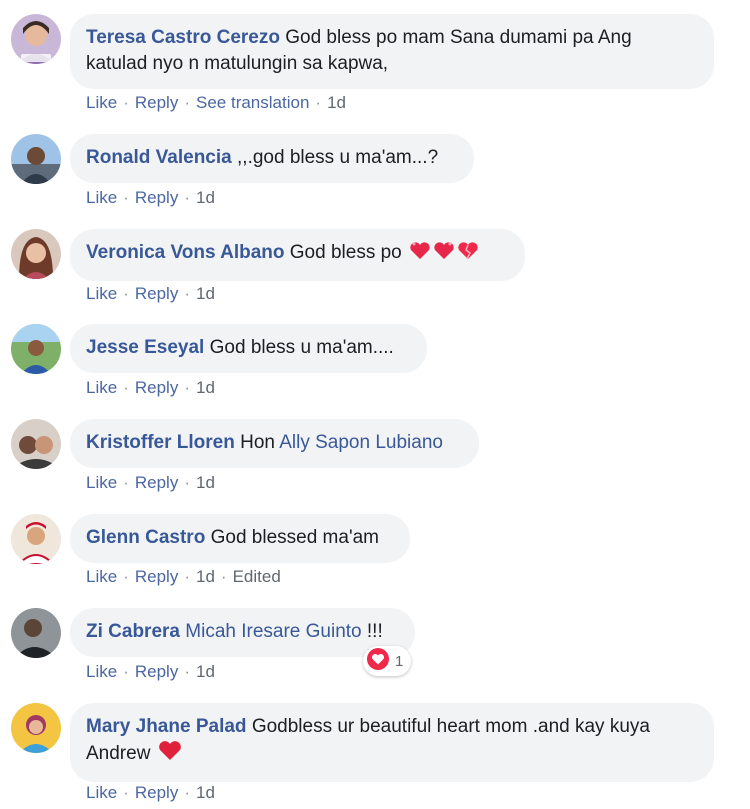  Describe the element at coordinates (145, 347) in the screenshot. I see `comment-author: Jesse Eseyal` at that location.